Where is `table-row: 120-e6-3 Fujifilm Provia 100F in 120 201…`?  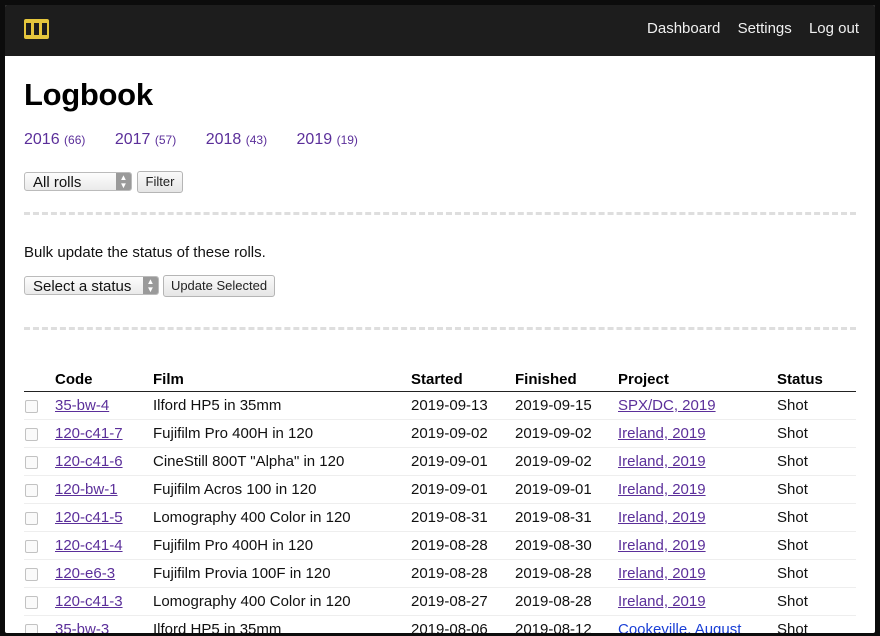 table-row: 120-e6-3 Fujifilm Provia 100F in 120 201… is located at coordinates (440, 573).